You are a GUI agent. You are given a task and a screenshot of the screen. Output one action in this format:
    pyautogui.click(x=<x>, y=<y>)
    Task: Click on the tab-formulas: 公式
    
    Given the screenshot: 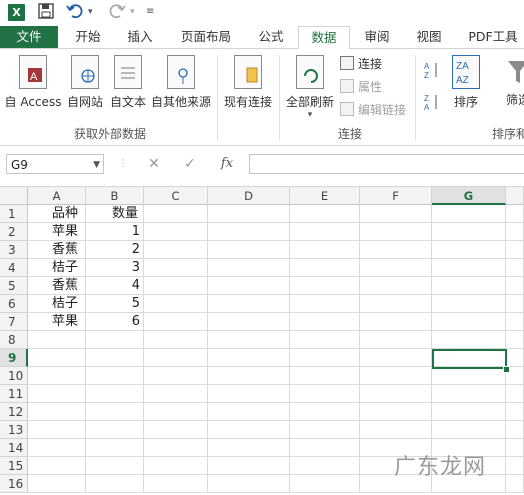 What is the action you would take?
    pyautogui.click(x=271, y=37)
    